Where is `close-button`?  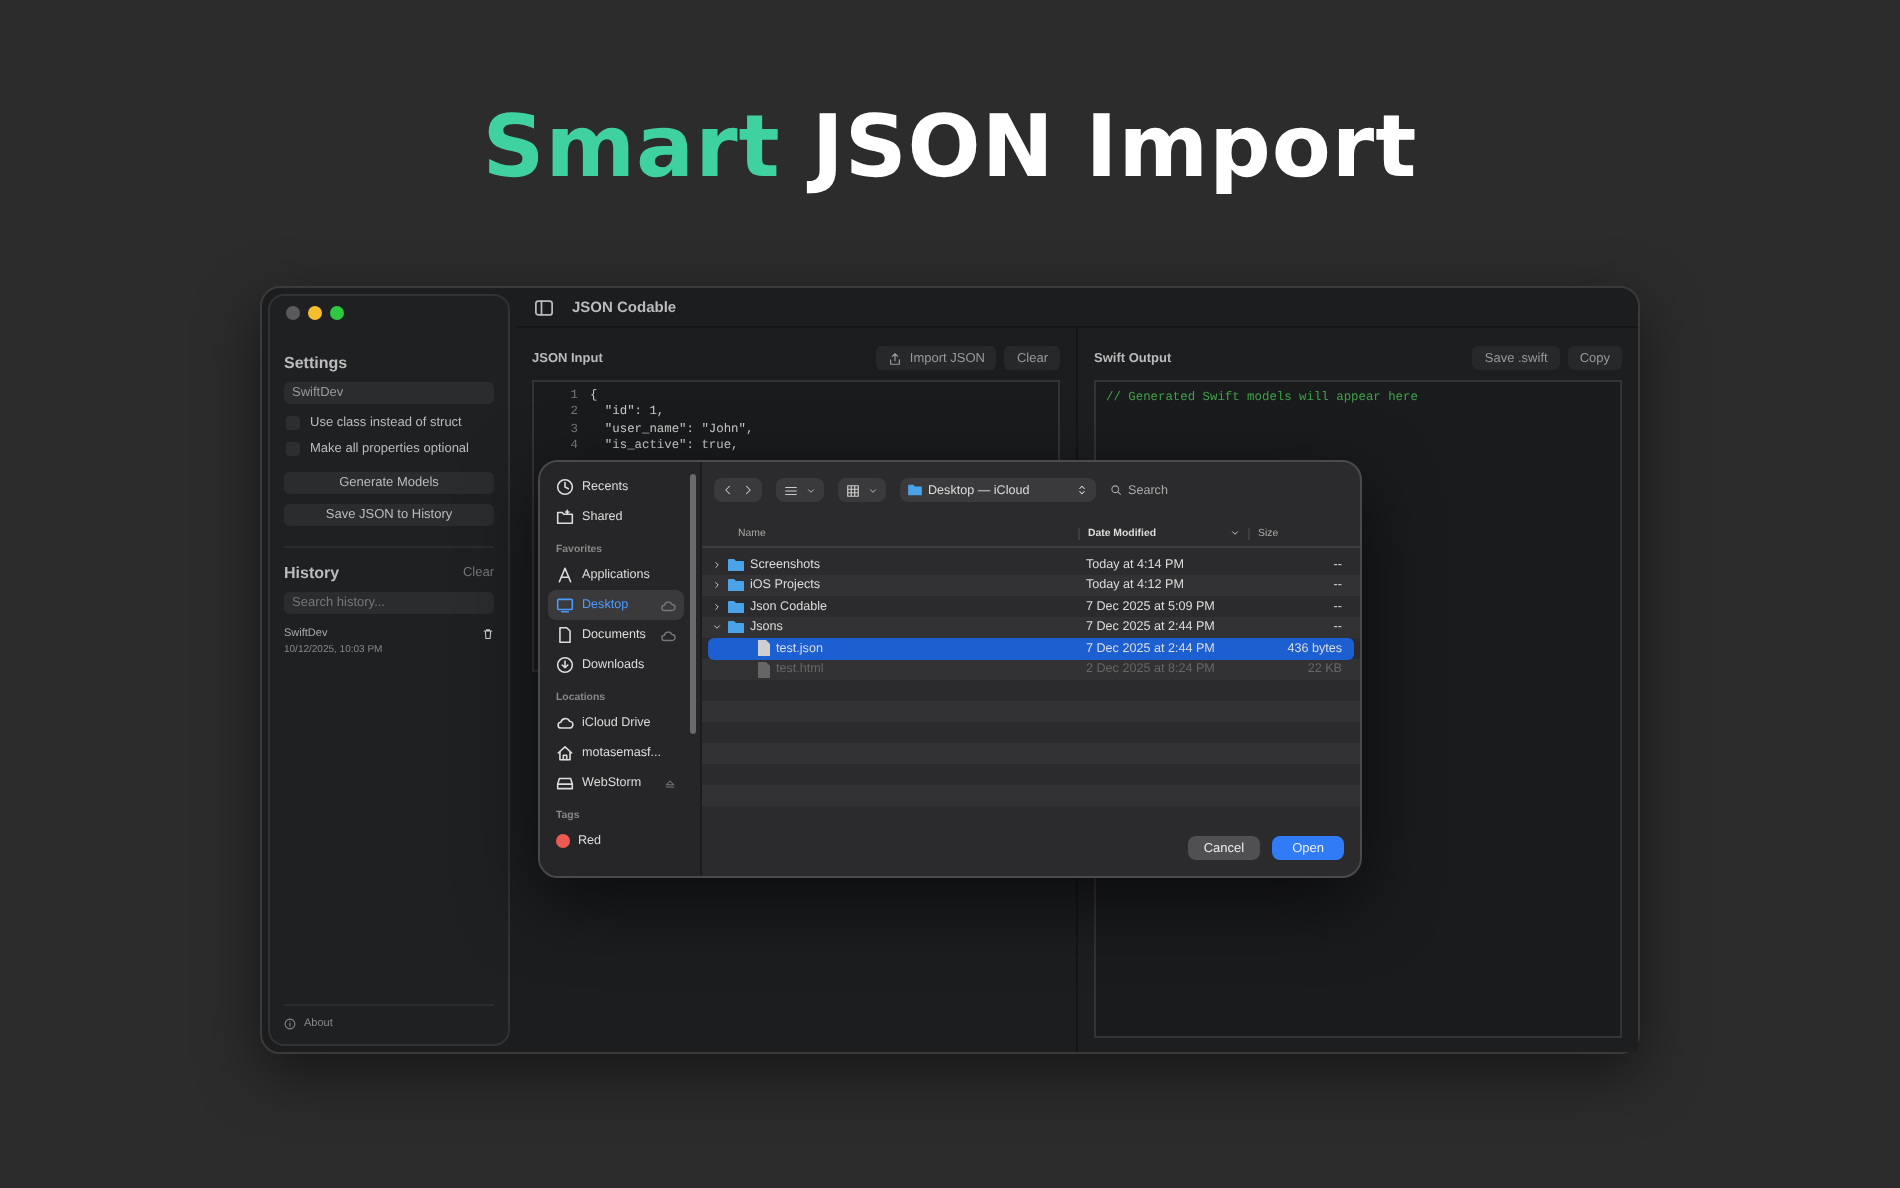 close-button is located at coordinates (293, 313).